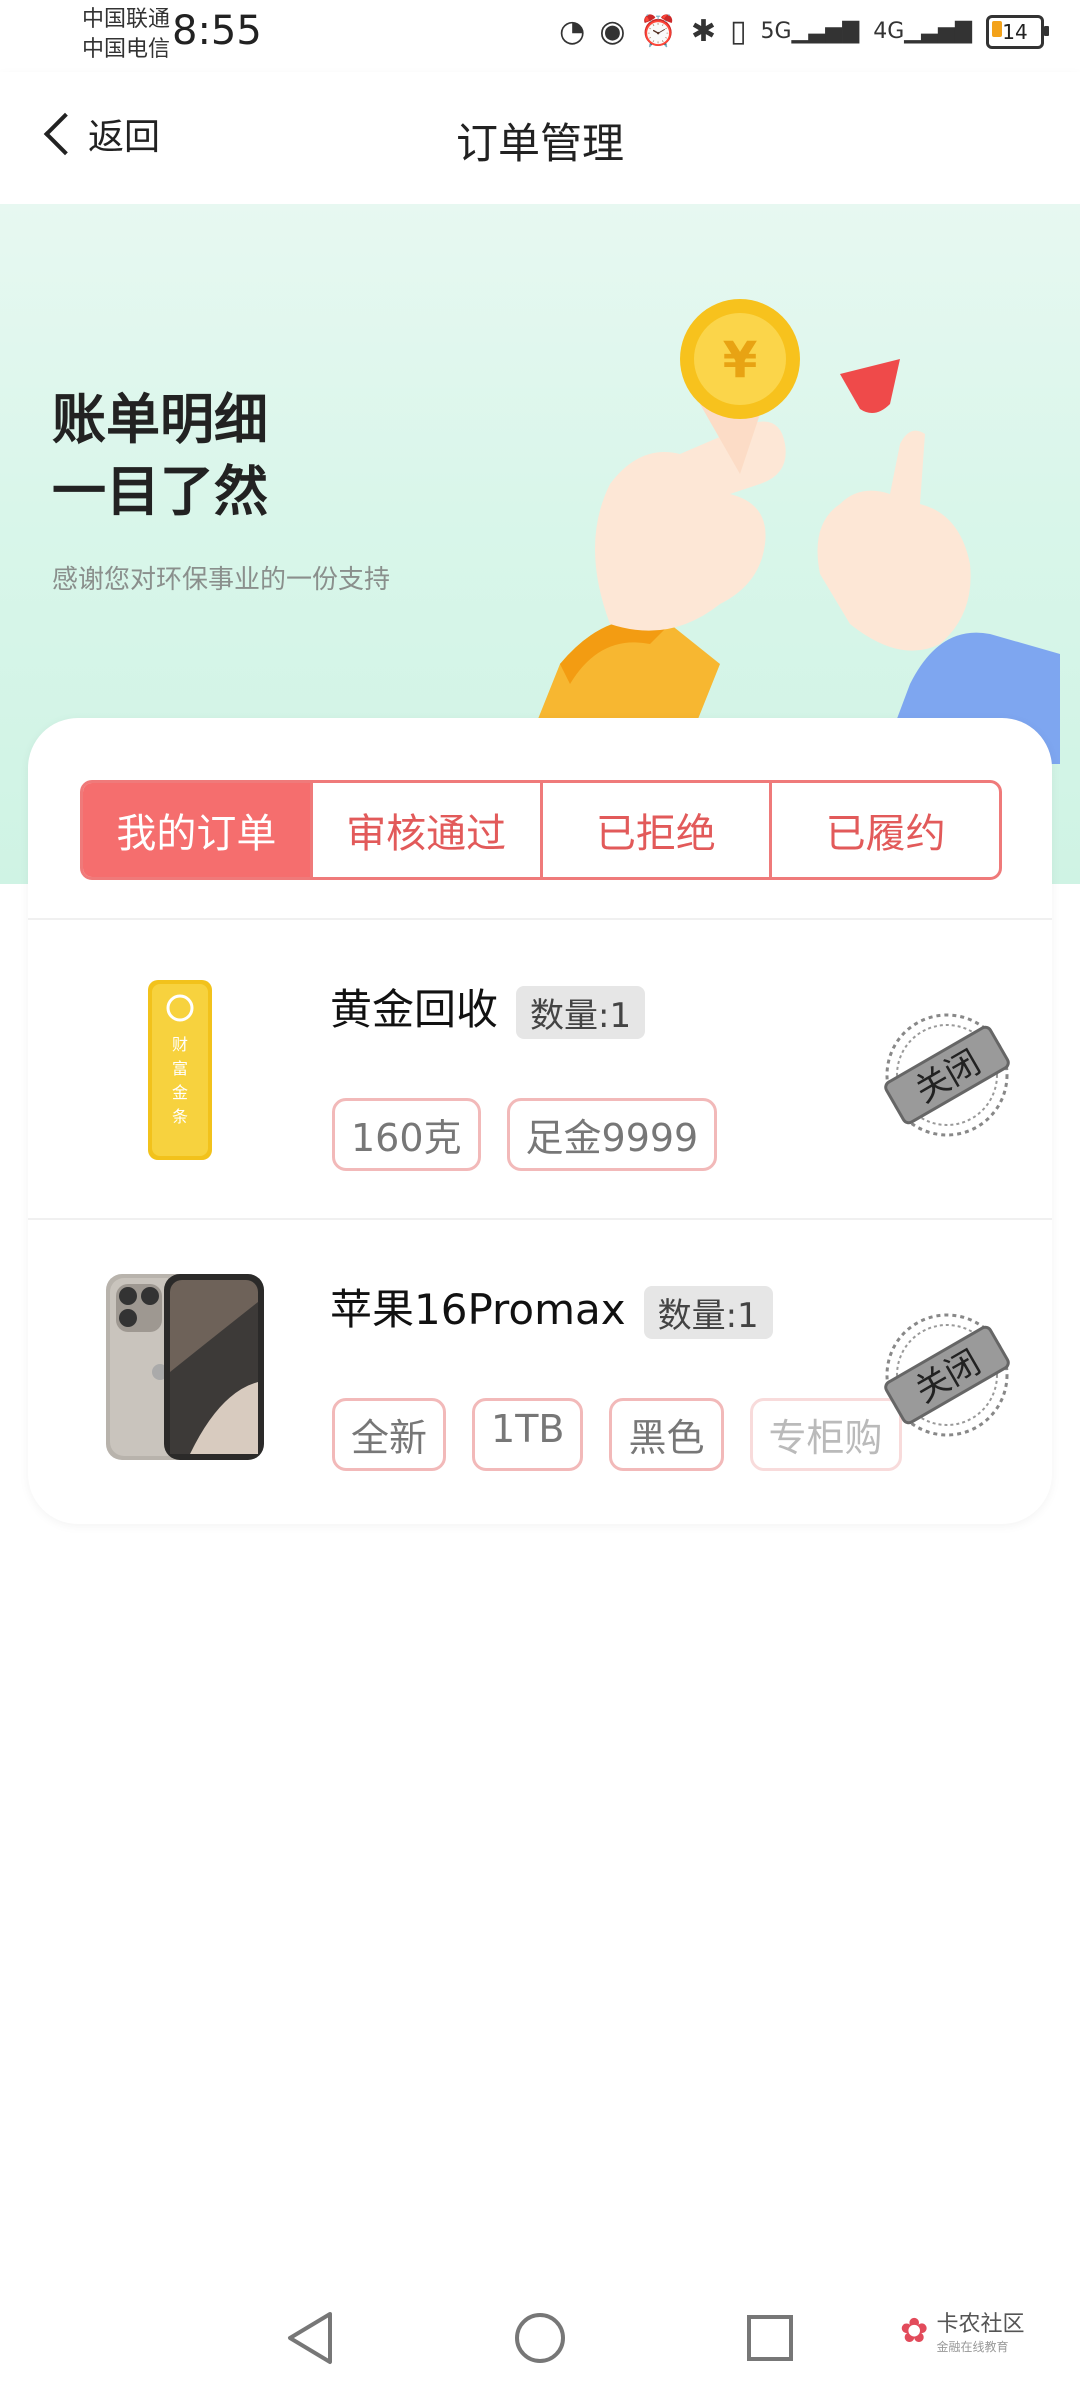 The image size is (1080, 2400). Describe the element at coordinates (810, 31) in the screenshot. I see `signal-5g-icon: 5G▁▃▅▇` at that location.